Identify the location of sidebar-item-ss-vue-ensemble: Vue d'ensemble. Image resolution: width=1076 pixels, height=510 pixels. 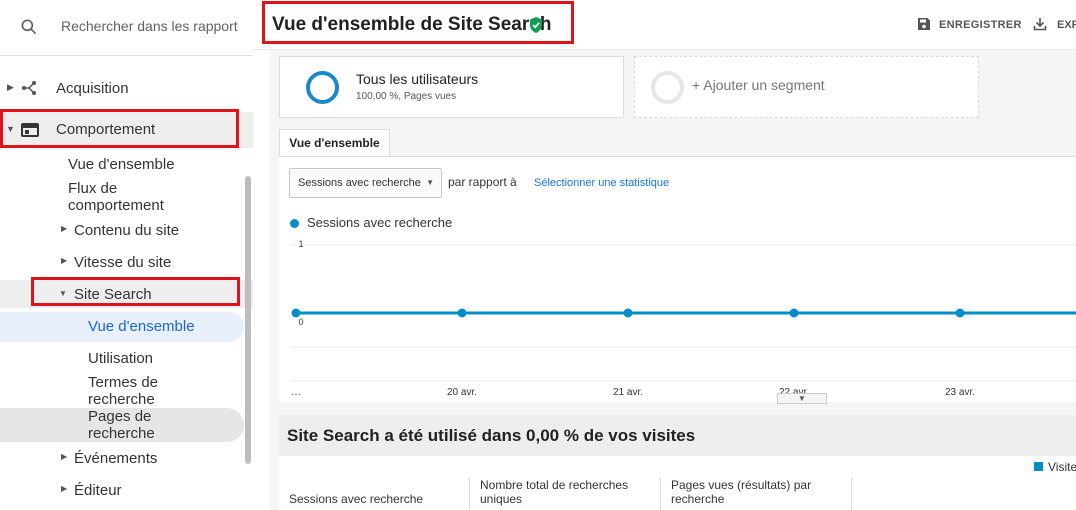
(122, 327).